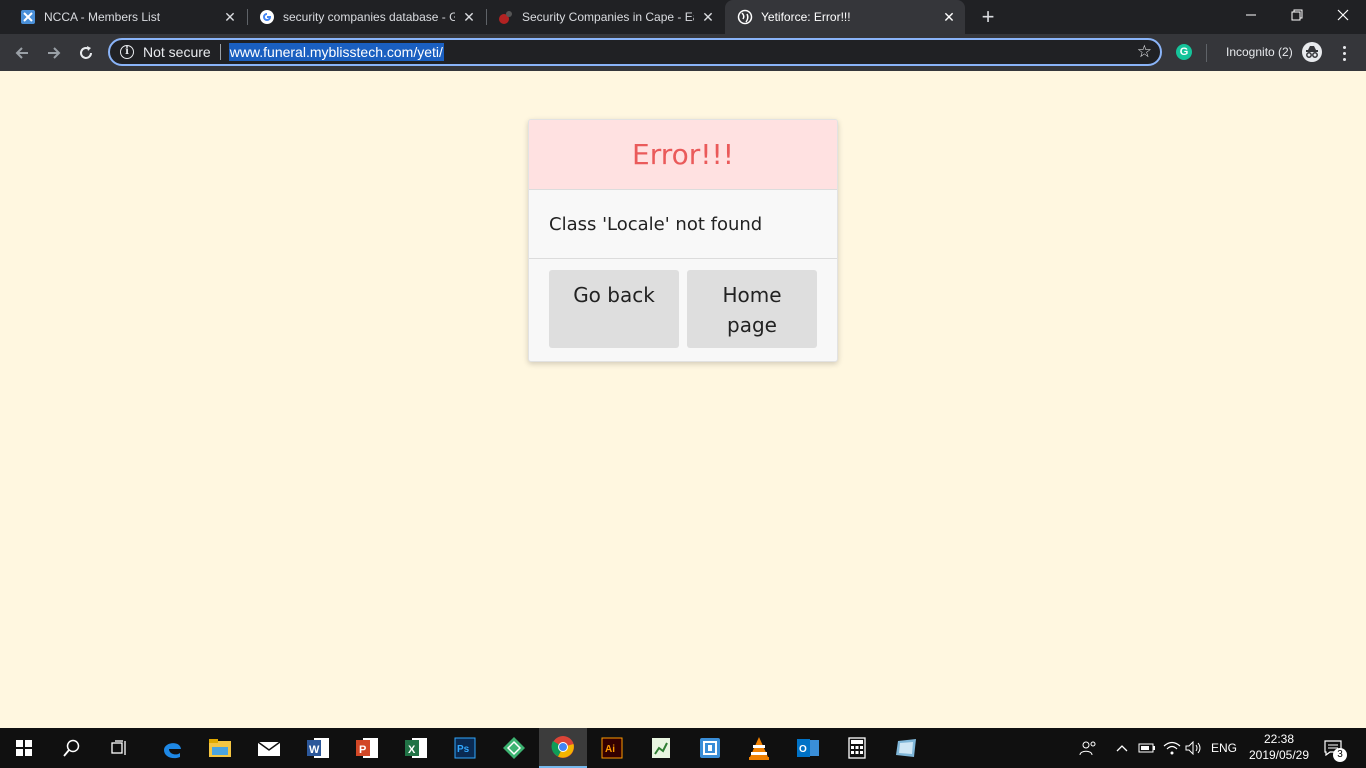 The width and height of the screenshot is (1366, 768). What do you see at coordinates (1344, 53) in the screenshot?
I see `browser-menu-icon` at bounding box center [1344, 53].